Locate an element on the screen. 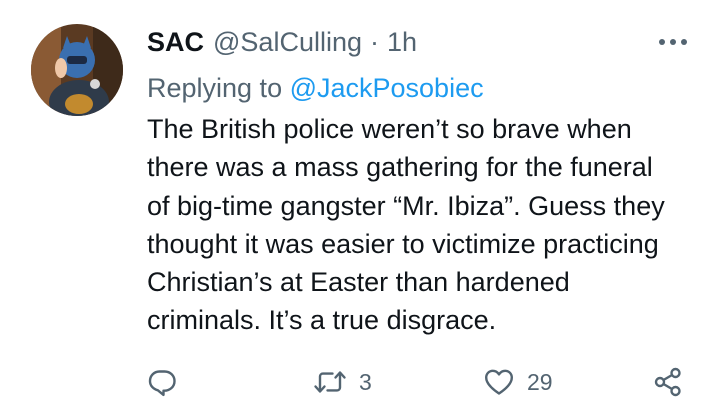 The height and width of the screenshot is (406, 720). retweet-count: 3 is located at coordinates (365, 382).